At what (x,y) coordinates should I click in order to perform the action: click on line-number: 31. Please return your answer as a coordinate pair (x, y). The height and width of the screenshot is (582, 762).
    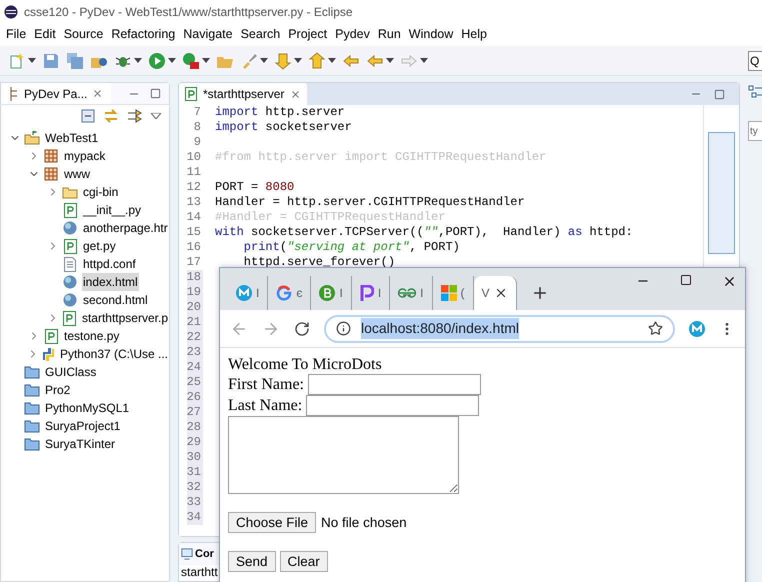
    Looking at the image, I should click on (194, 472).